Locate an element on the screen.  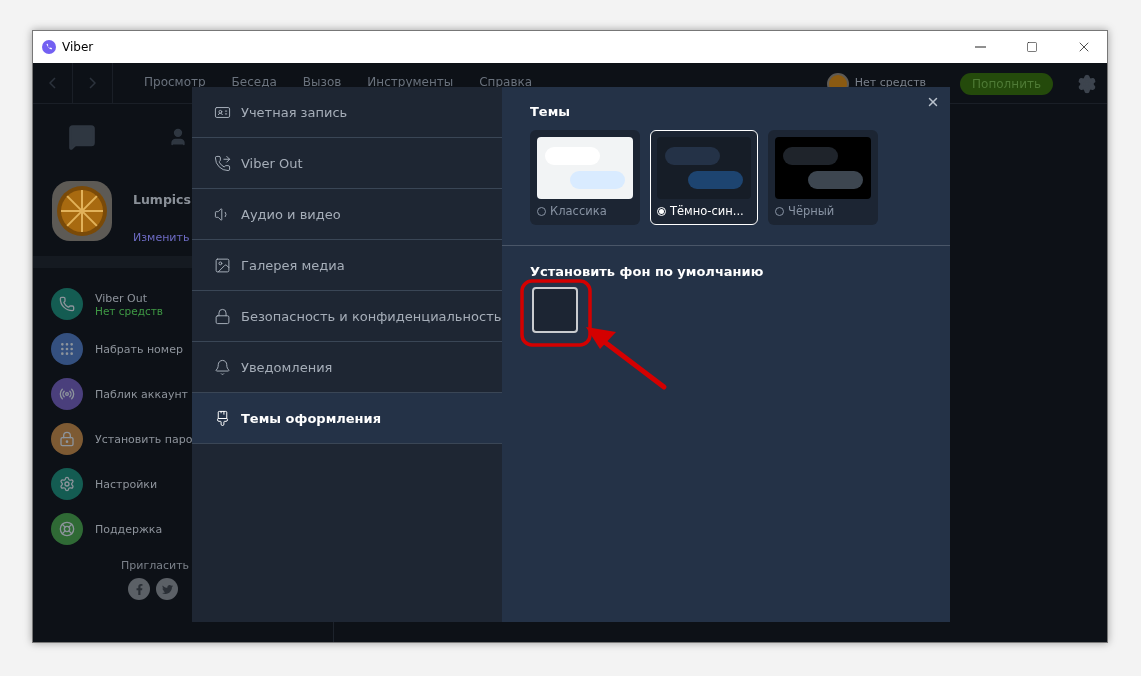
window-title: Viber is located at coordinates (78, 47).